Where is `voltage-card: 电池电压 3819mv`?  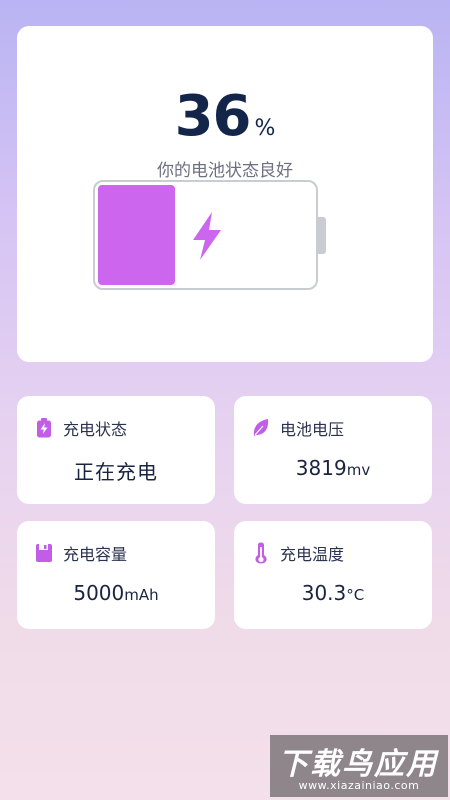
voltage-card: 电池电压 3819mv is located at coordinates (333, 450).